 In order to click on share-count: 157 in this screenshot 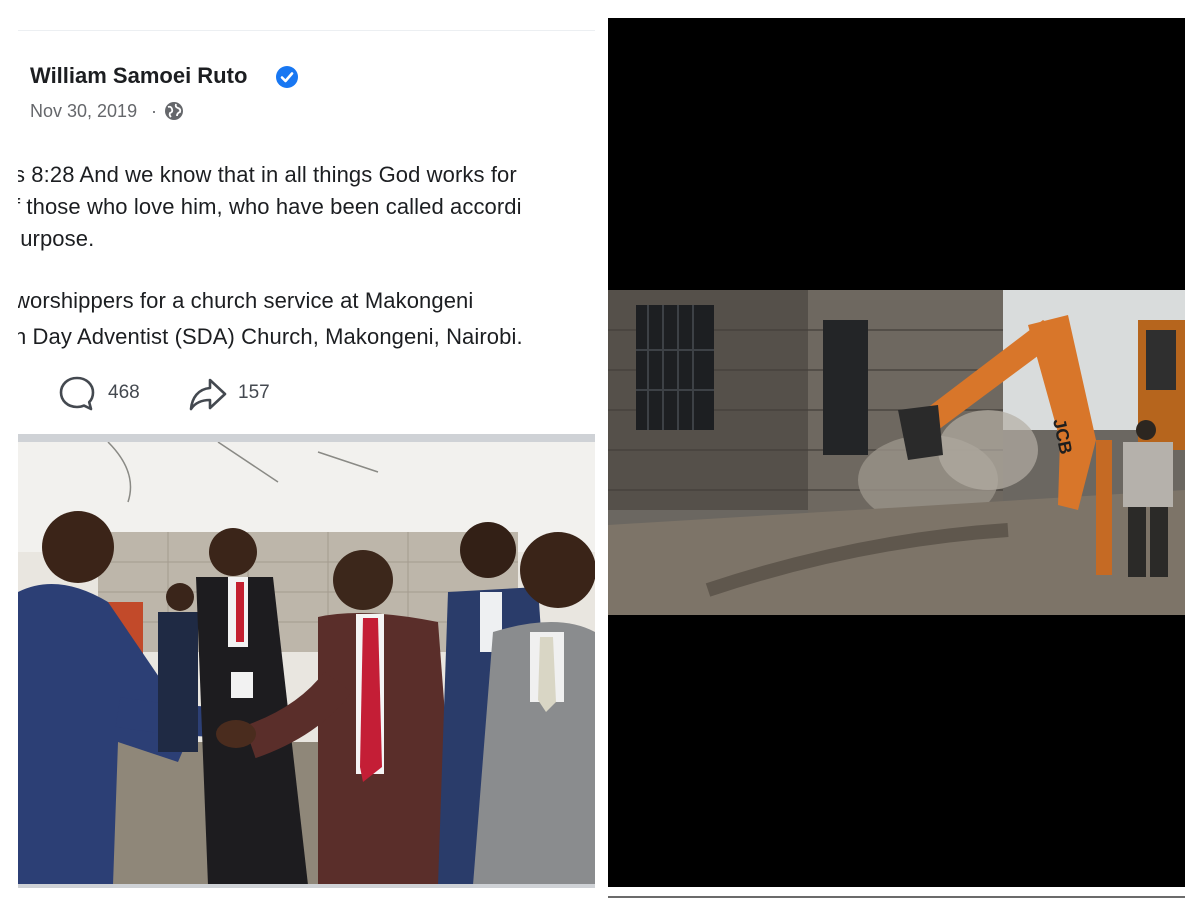, I will do `click(254, 393)`.